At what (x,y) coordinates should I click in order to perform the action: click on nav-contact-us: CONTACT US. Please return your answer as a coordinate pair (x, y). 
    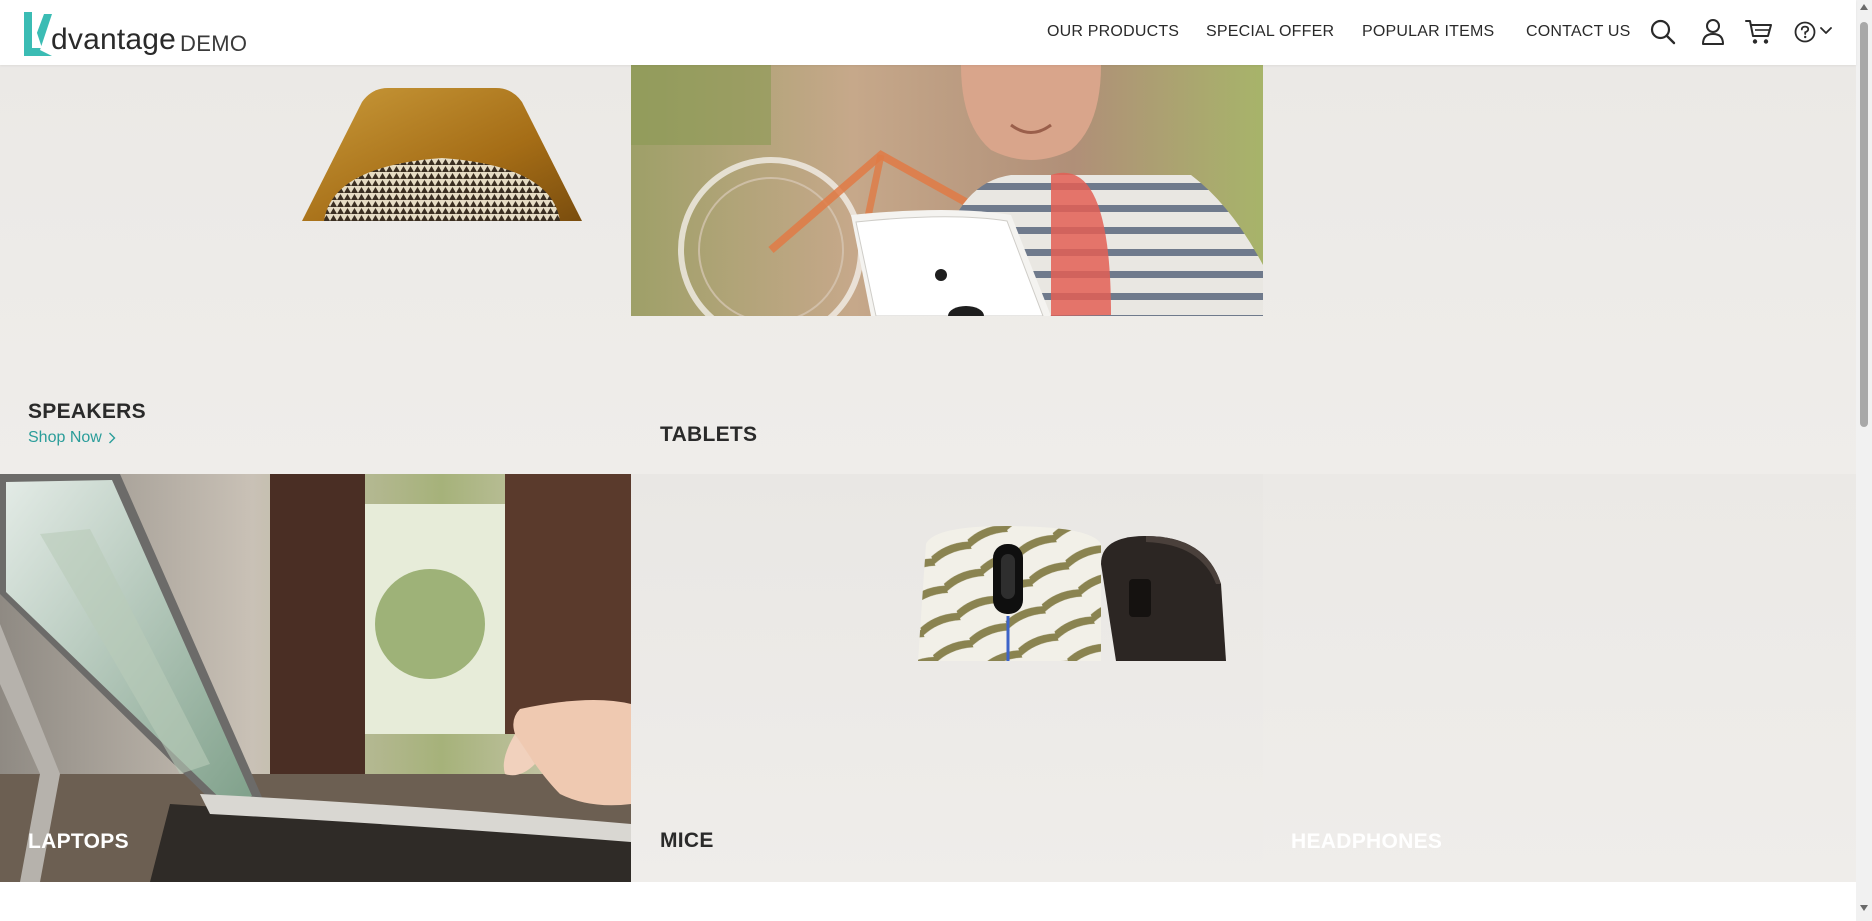
    Looking at the image, I should click on (1578, 32).